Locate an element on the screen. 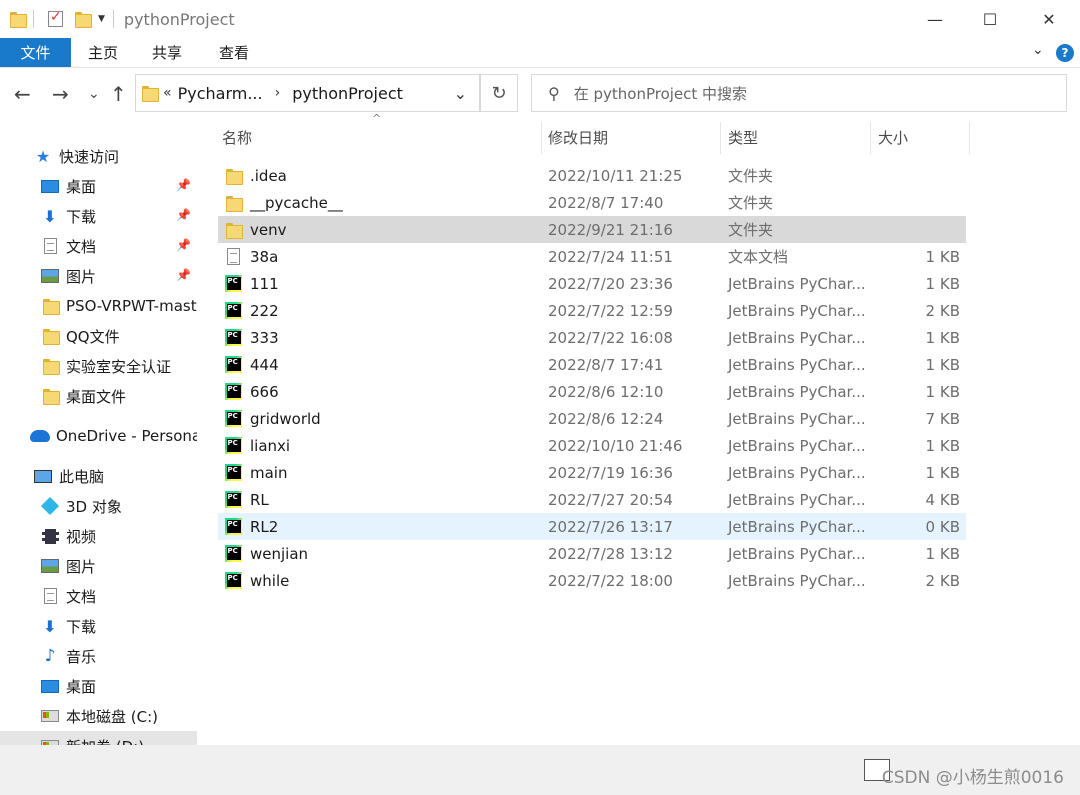 This screenshot has height=795, width=1080. up-button: ↑ is located at coordinates (118, 94).